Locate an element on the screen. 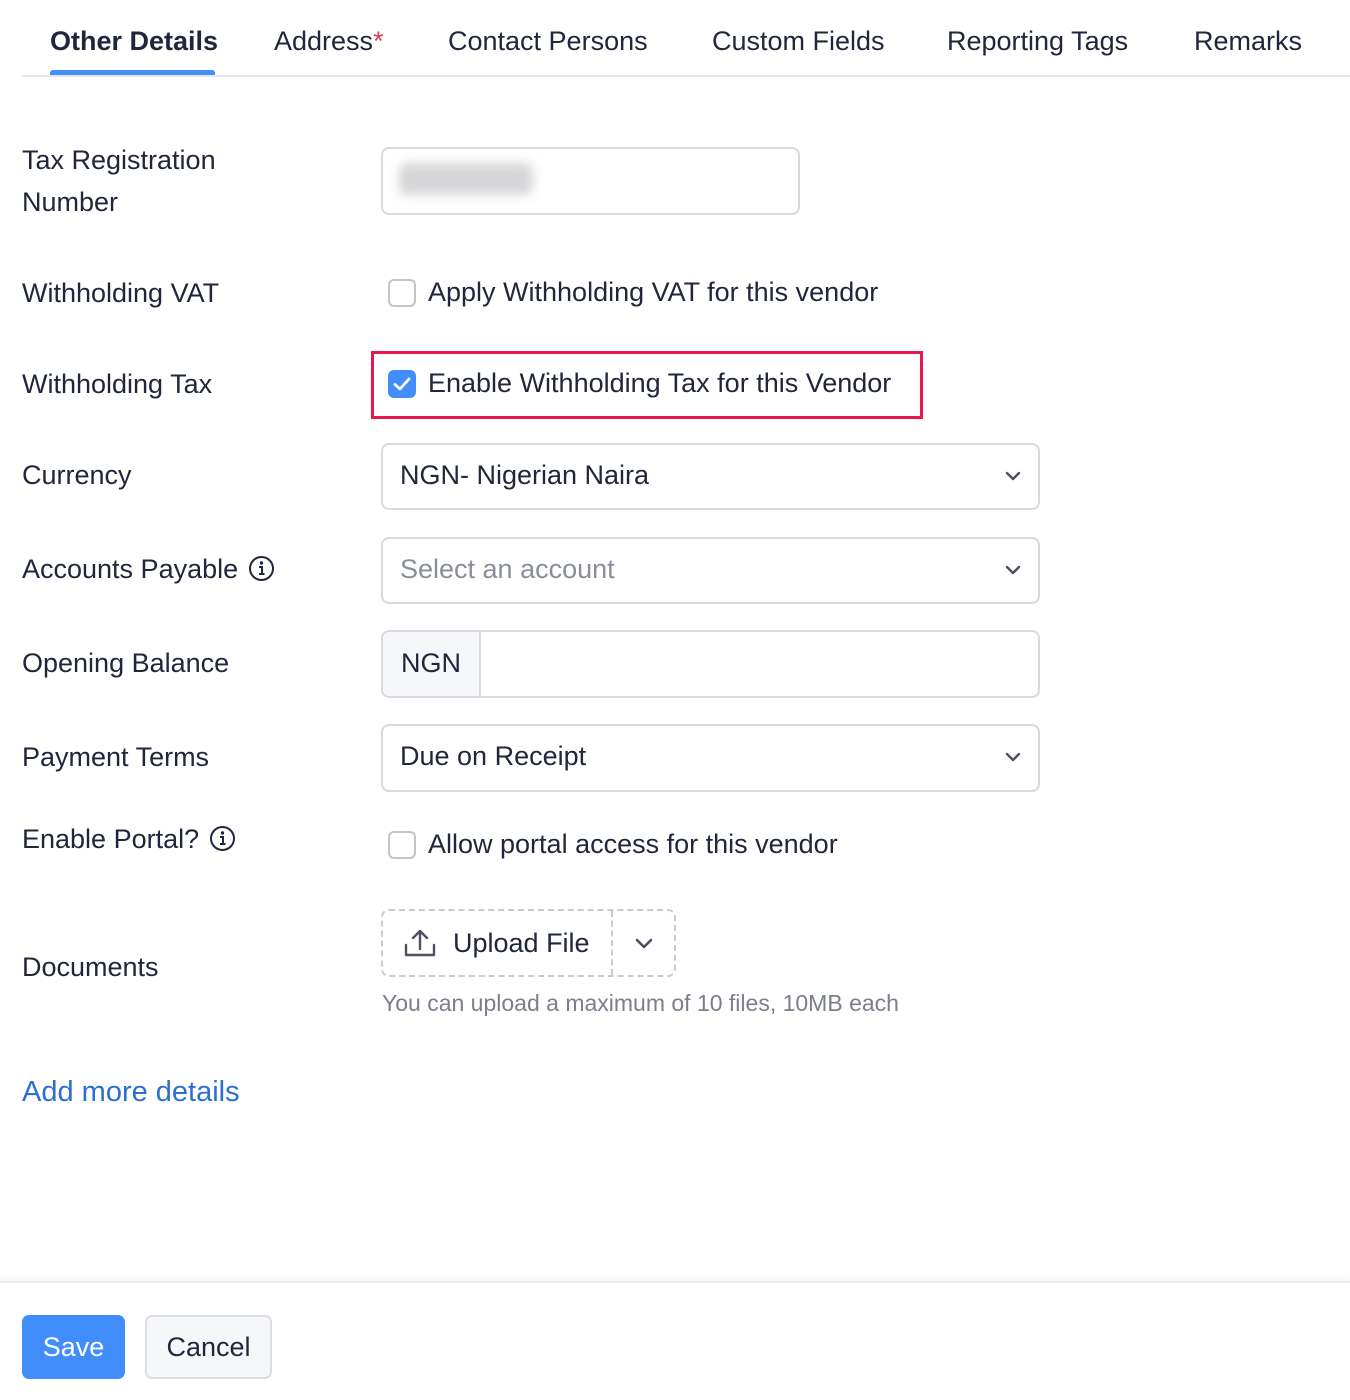 This screenshot has width=1350, height=1400. withholding-tax-checkbox is located at coordinates (402, 383).